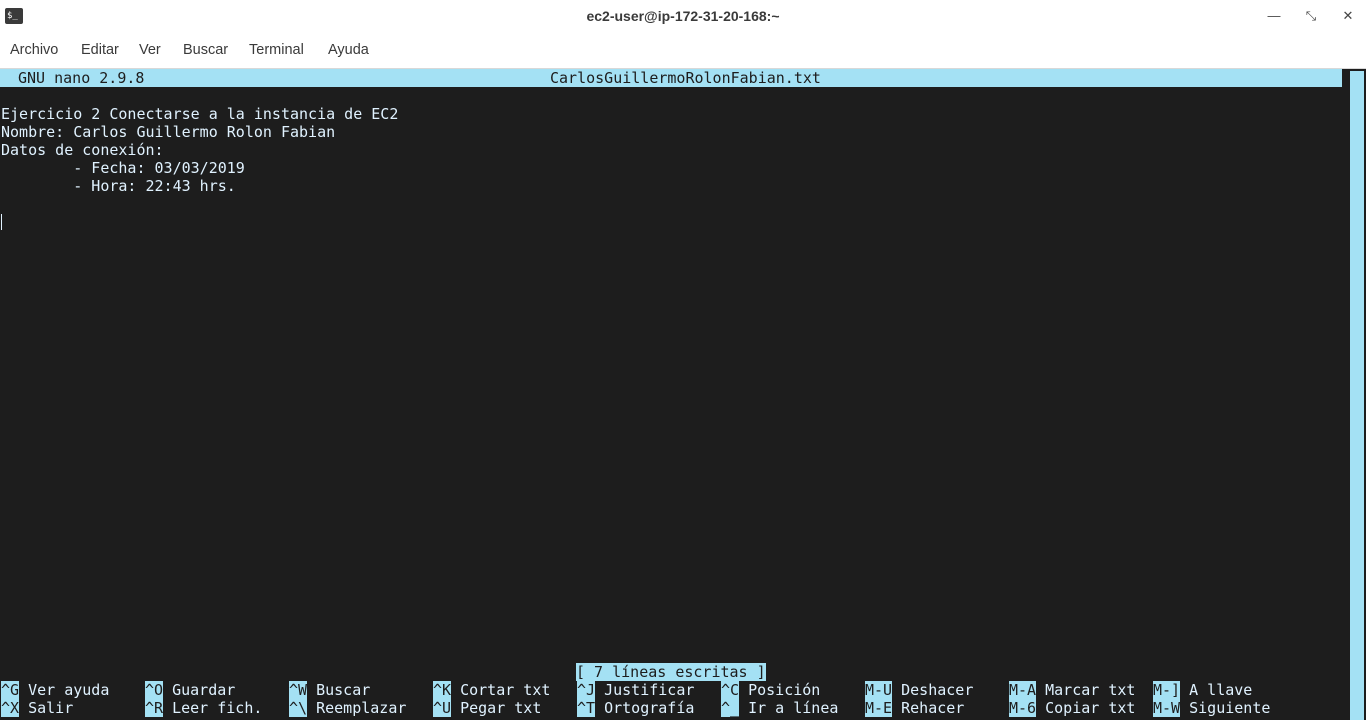 The width and height of the screenshot is (1366, 720). What do you see at coordinates (1221, 690) in the screenshot?
I see `shortcut-label: A llave` at bounding box center [1221, 690].